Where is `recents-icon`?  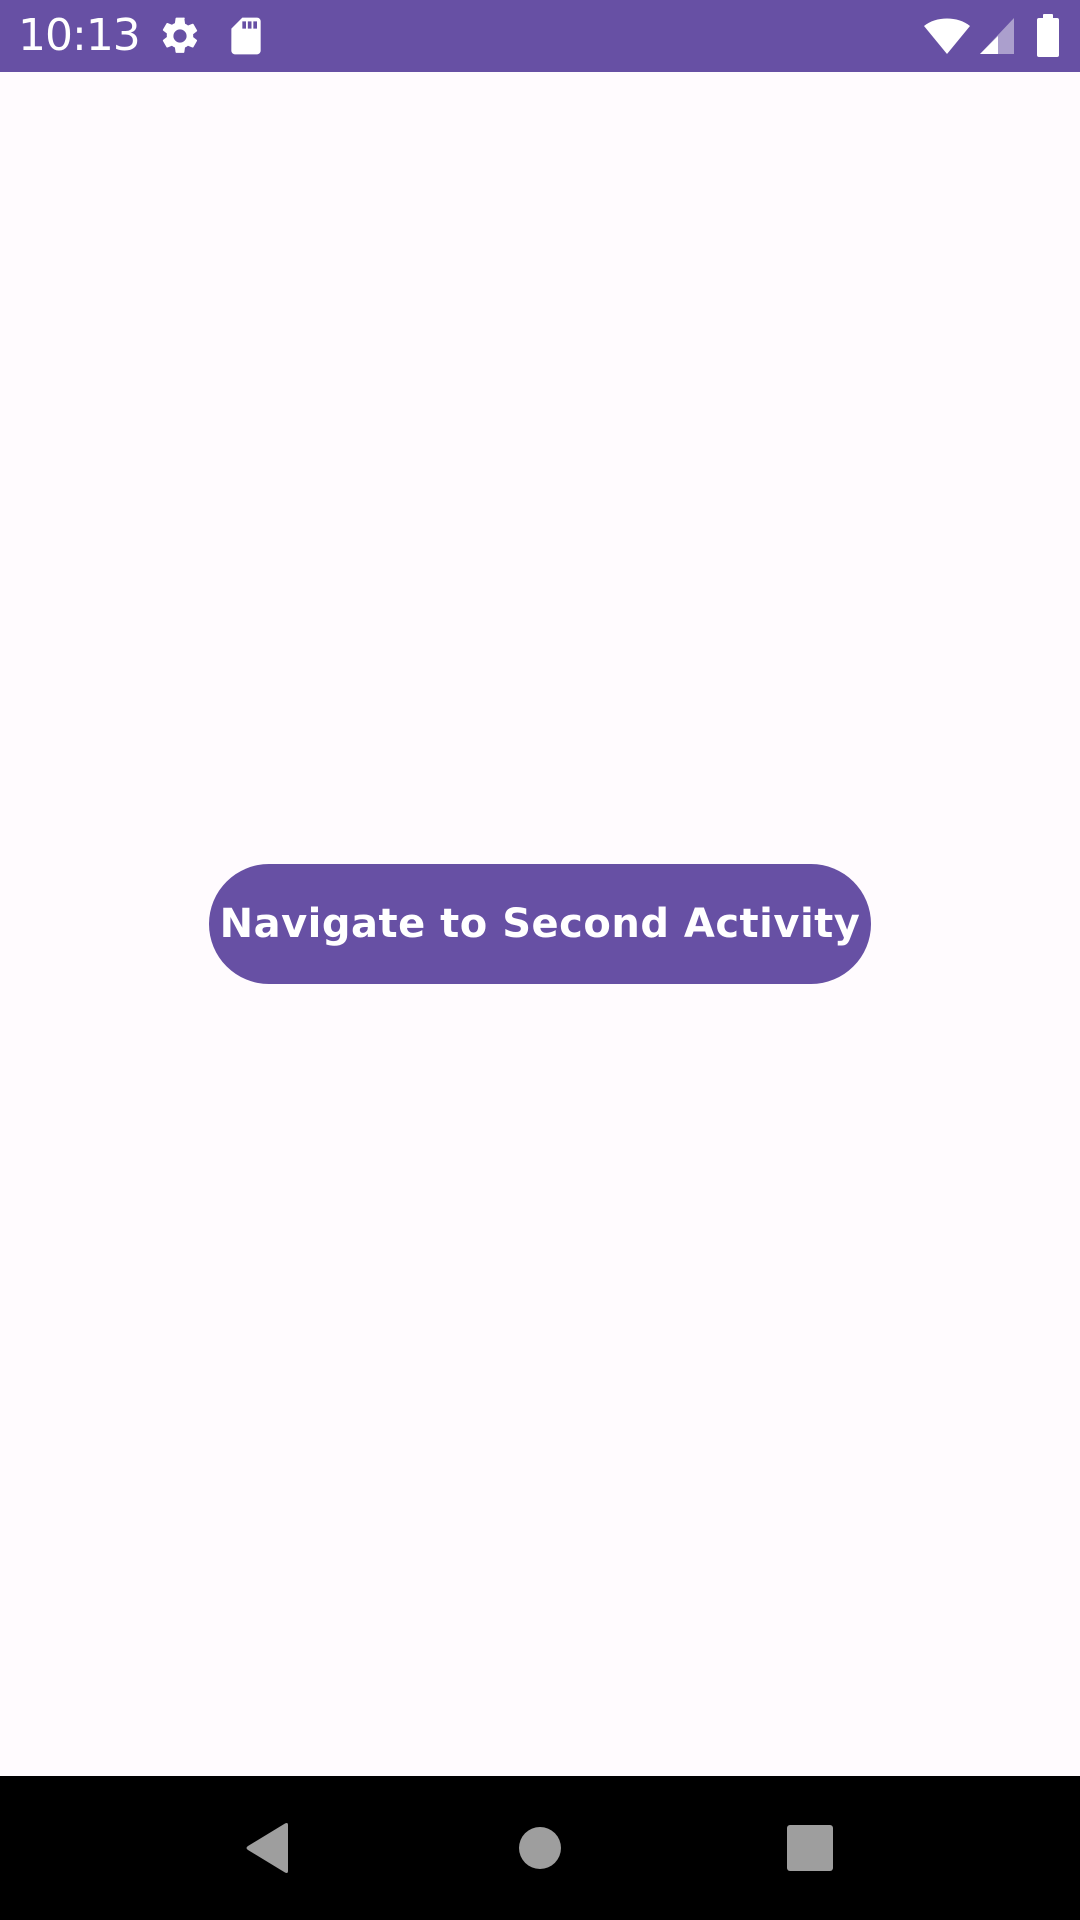
recents-icon is located at coordinates (810, 1848).